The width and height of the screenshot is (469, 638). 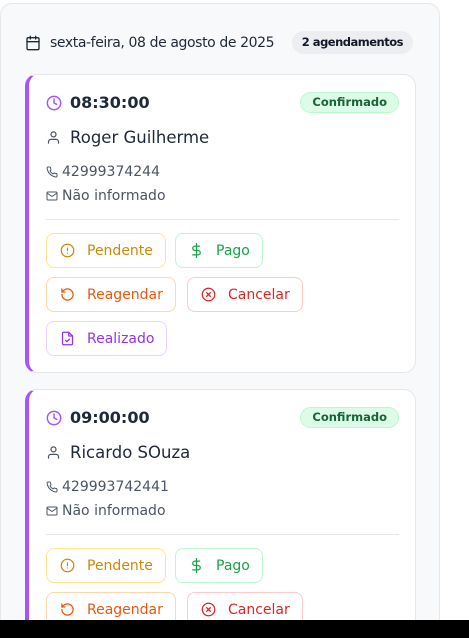 What do you see at coordinates (110, 417) in the screenshot?
I see `appointment-time: 09:00:00` at bounding box center [110, 417].